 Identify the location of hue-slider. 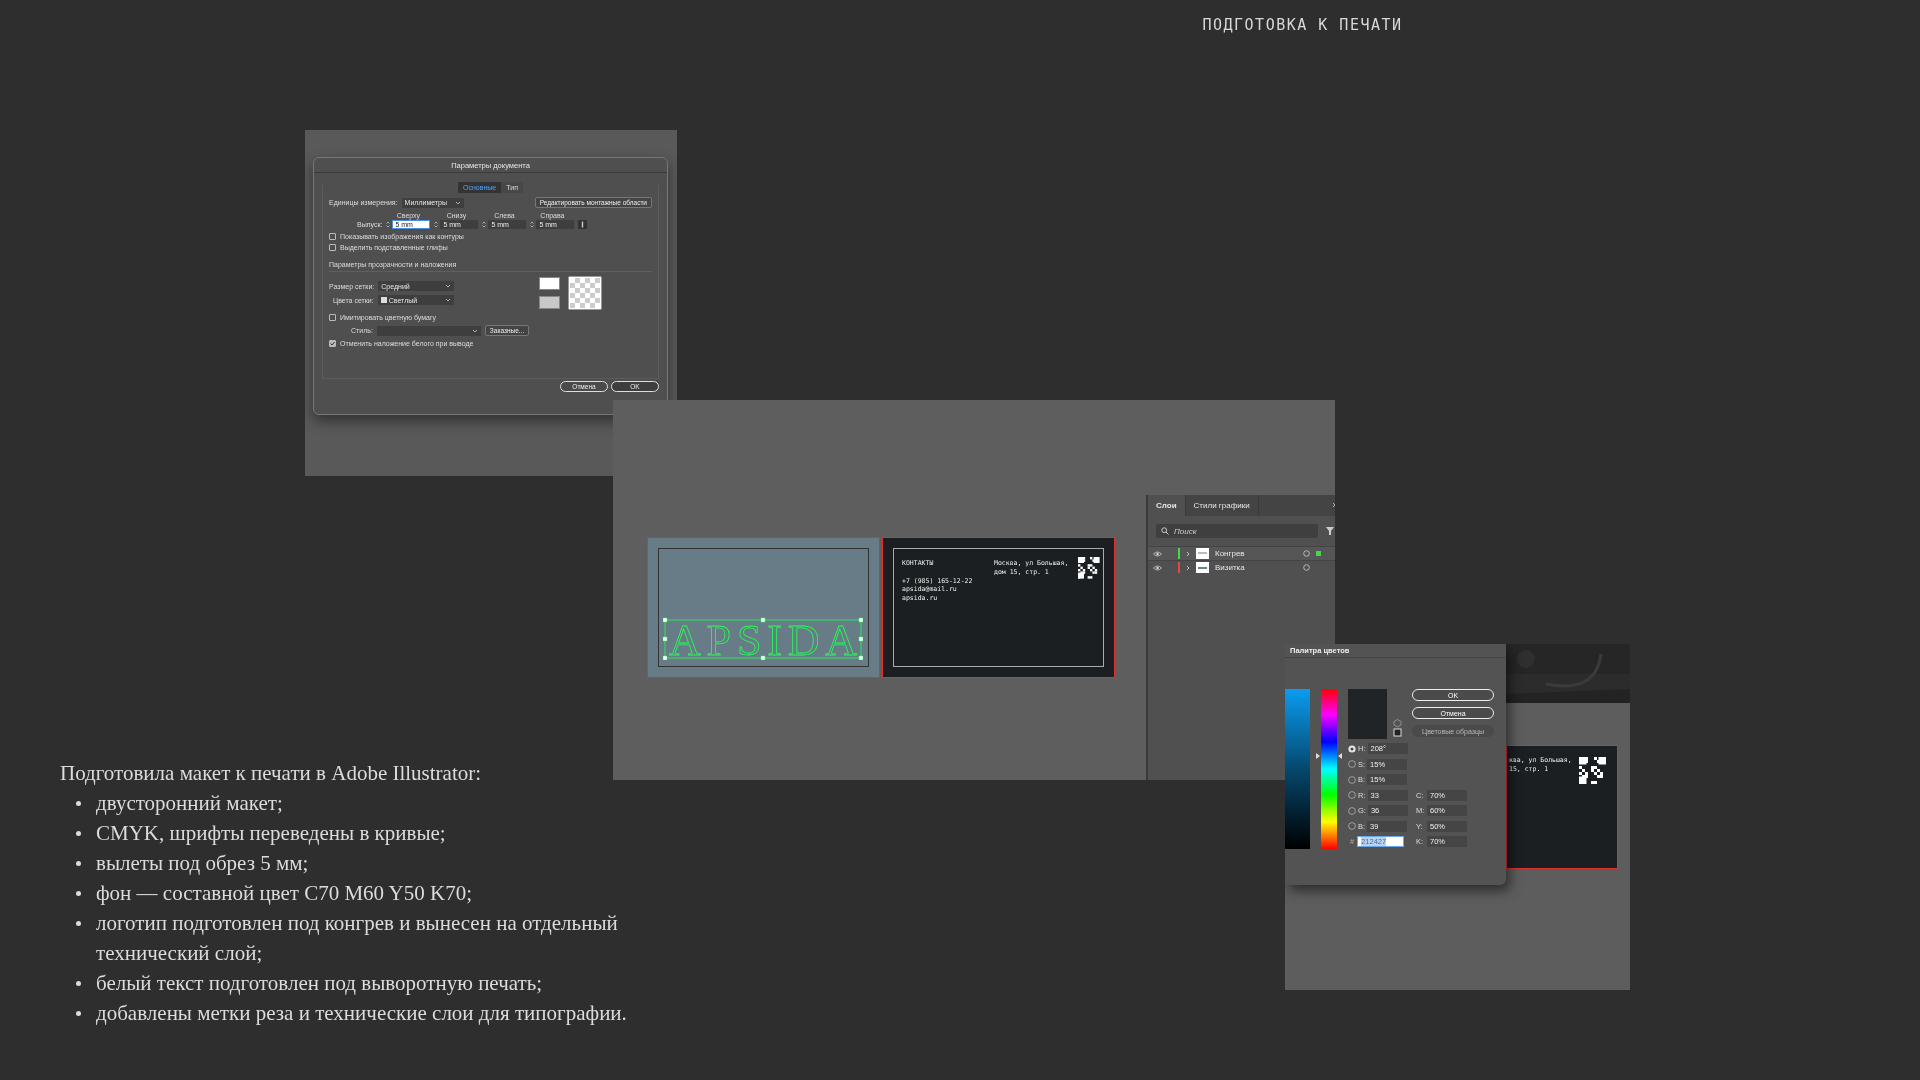
(1329, 769).